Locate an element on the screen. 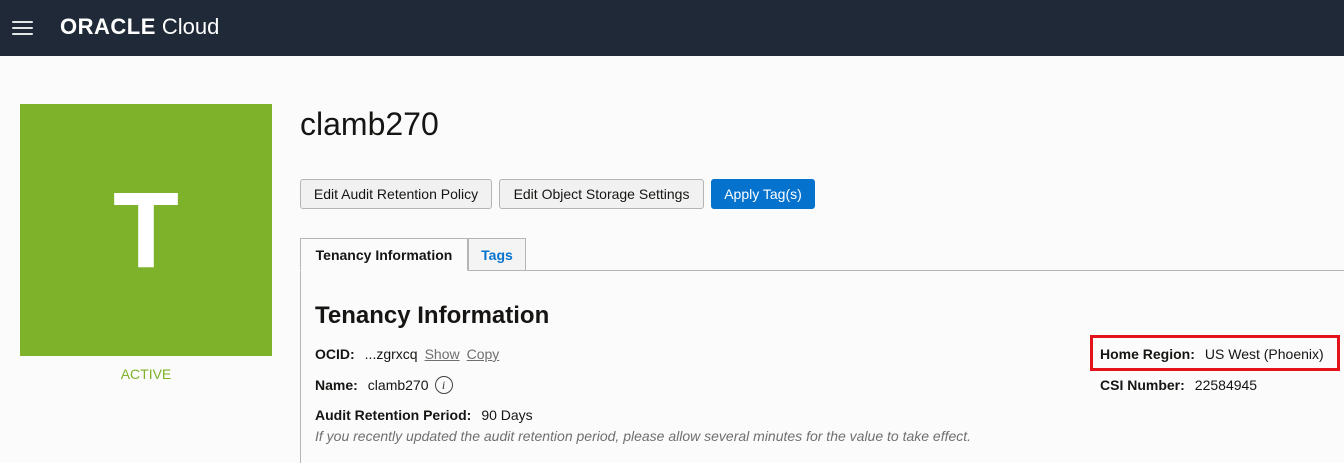  name-label: Name: is located at coordinates (336, 385).